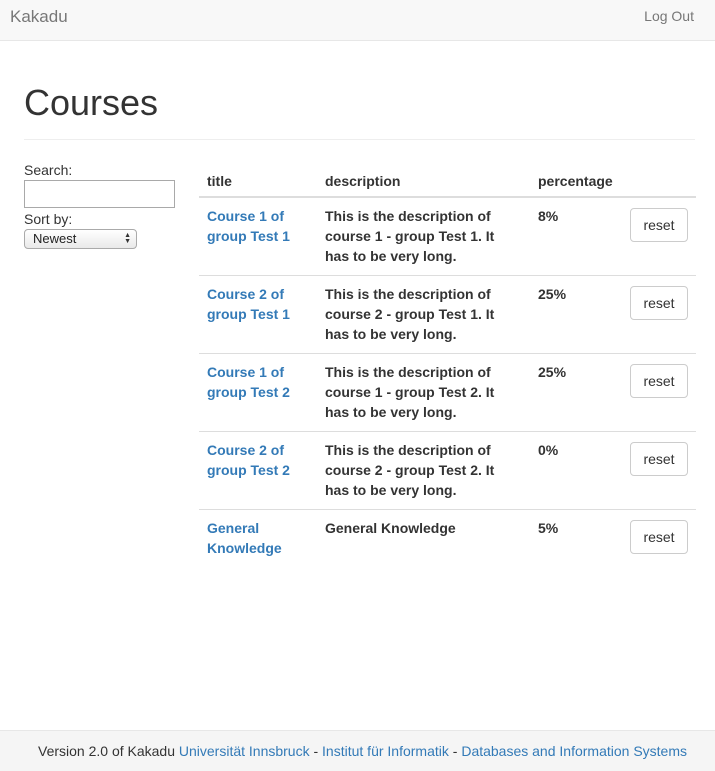 The image size is (715, 771). I want to click on course-title-link: General Knowledge, so click(244, 538).